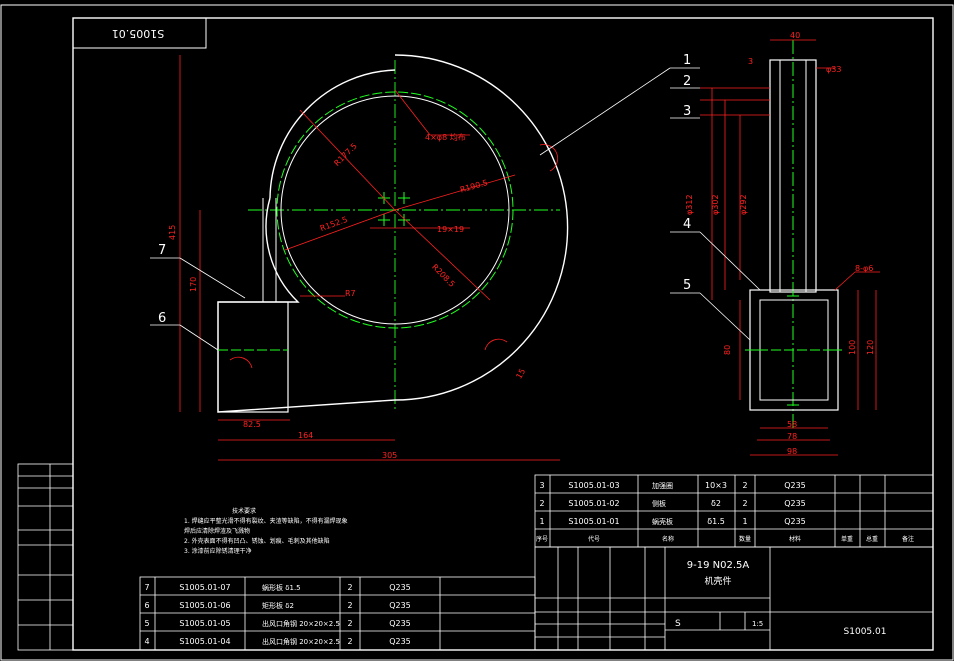 Image resolution: width=954 pixels, height=661 pixels. I want to click on bom-lower-no: 6, so click(146, 605).